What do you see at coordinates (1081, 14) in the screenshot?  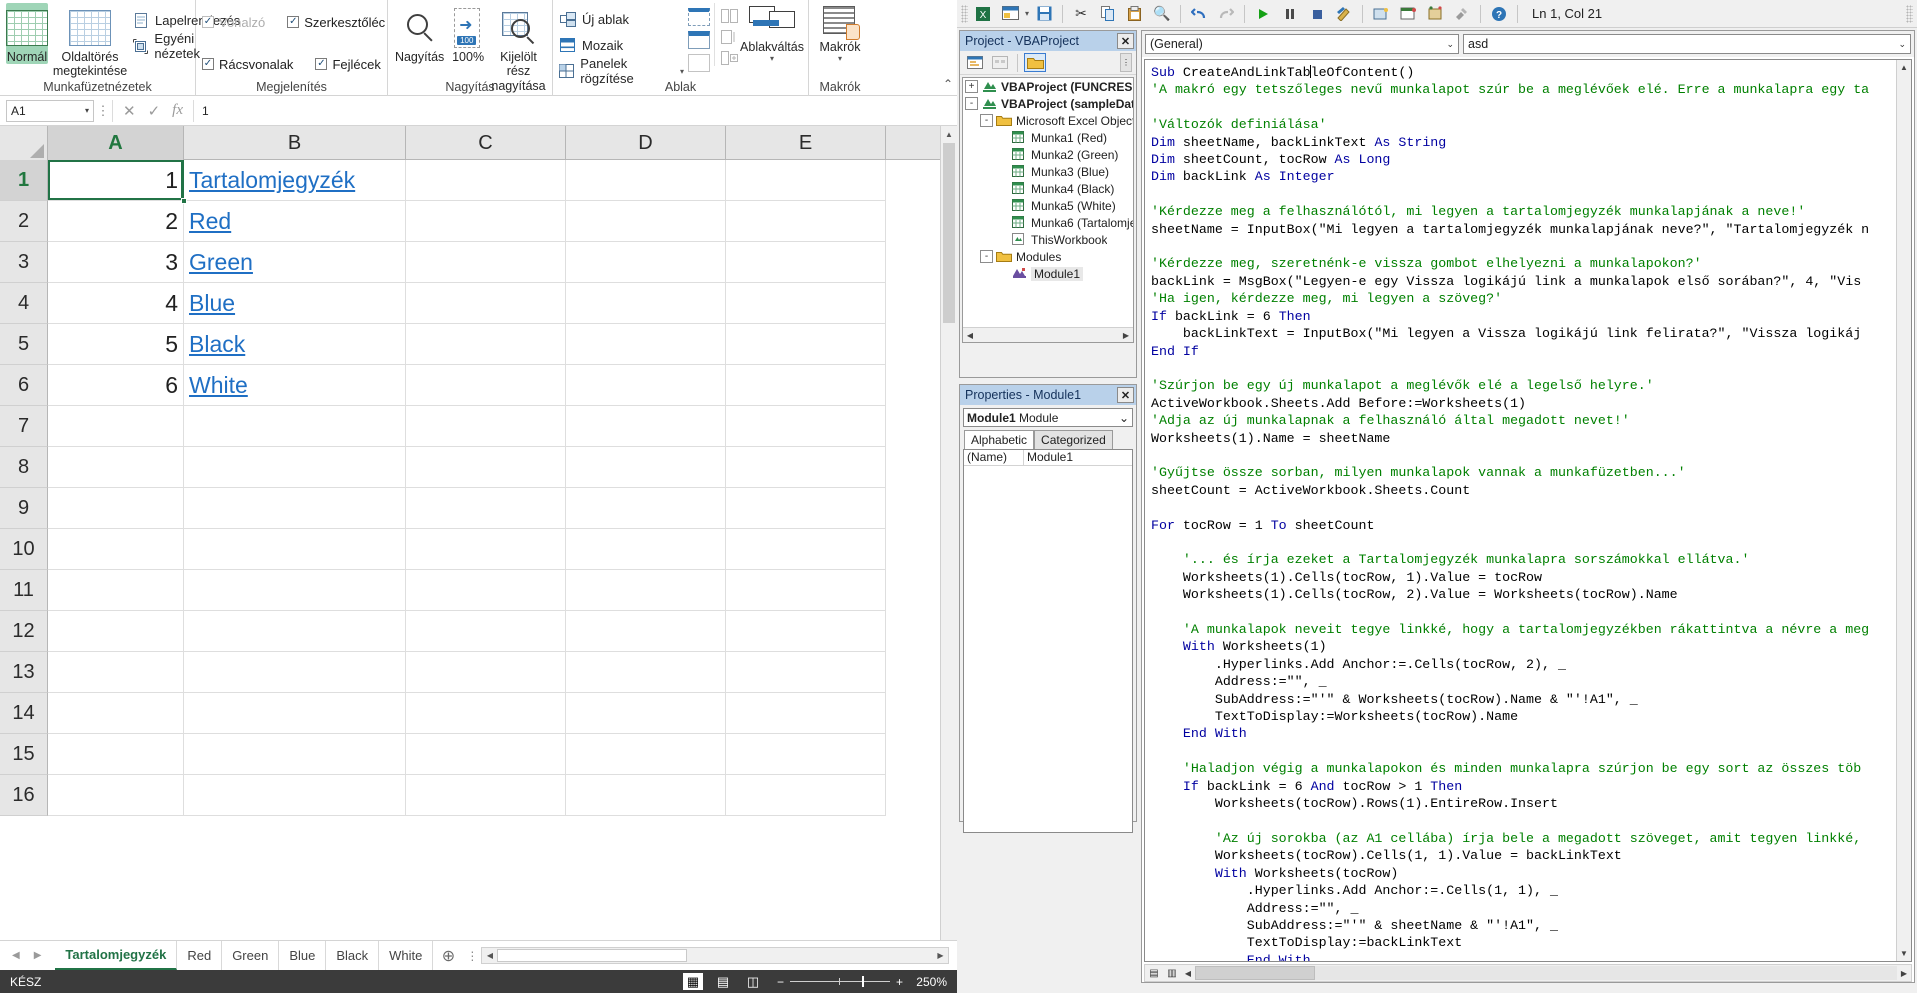 I see `cut-icon: ✂` at bounding box center [1081, 14].